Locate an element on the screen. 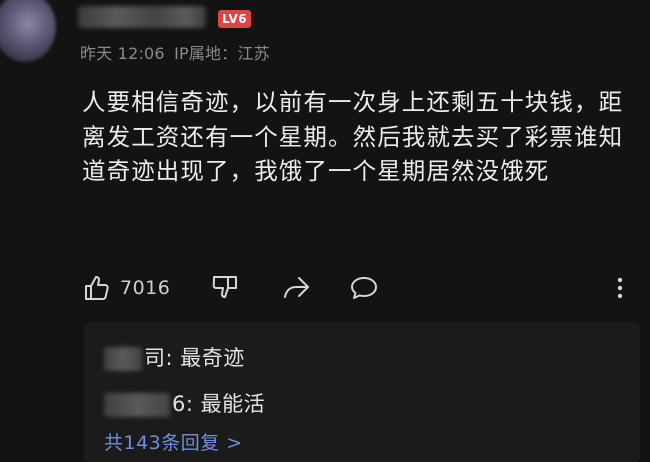  dislike-button is located at coordinates (225, 288).